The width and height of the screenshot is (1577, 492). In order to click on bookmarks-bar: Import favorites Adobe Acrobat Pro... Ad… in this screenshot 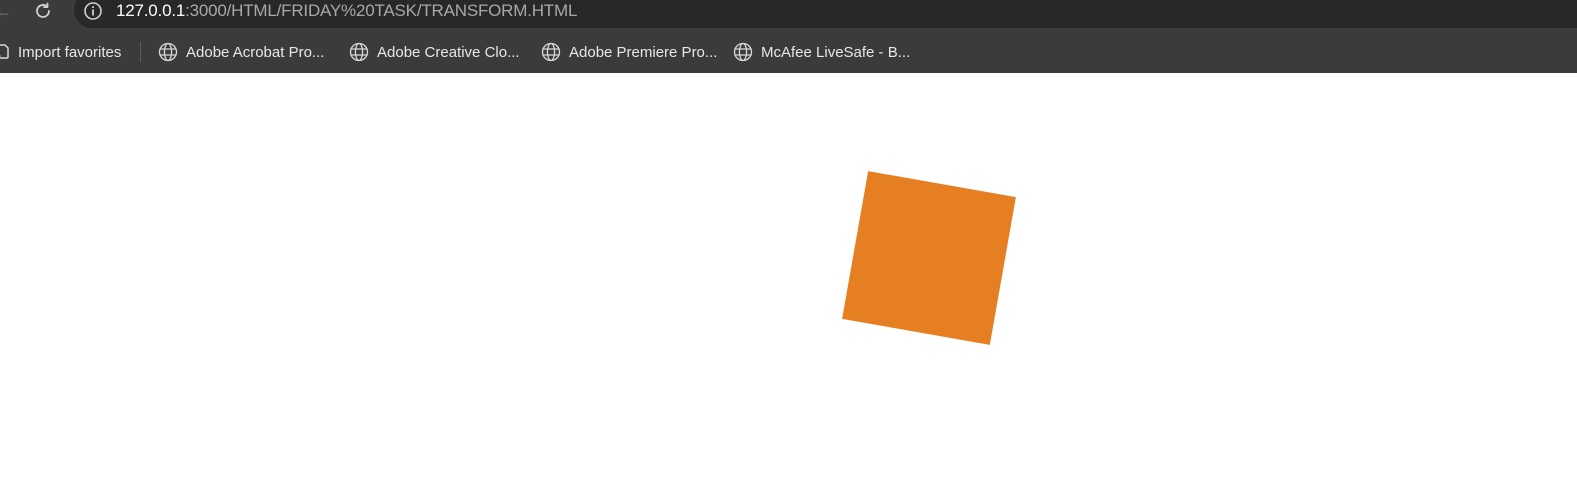, I will do `click(788, 52)`.